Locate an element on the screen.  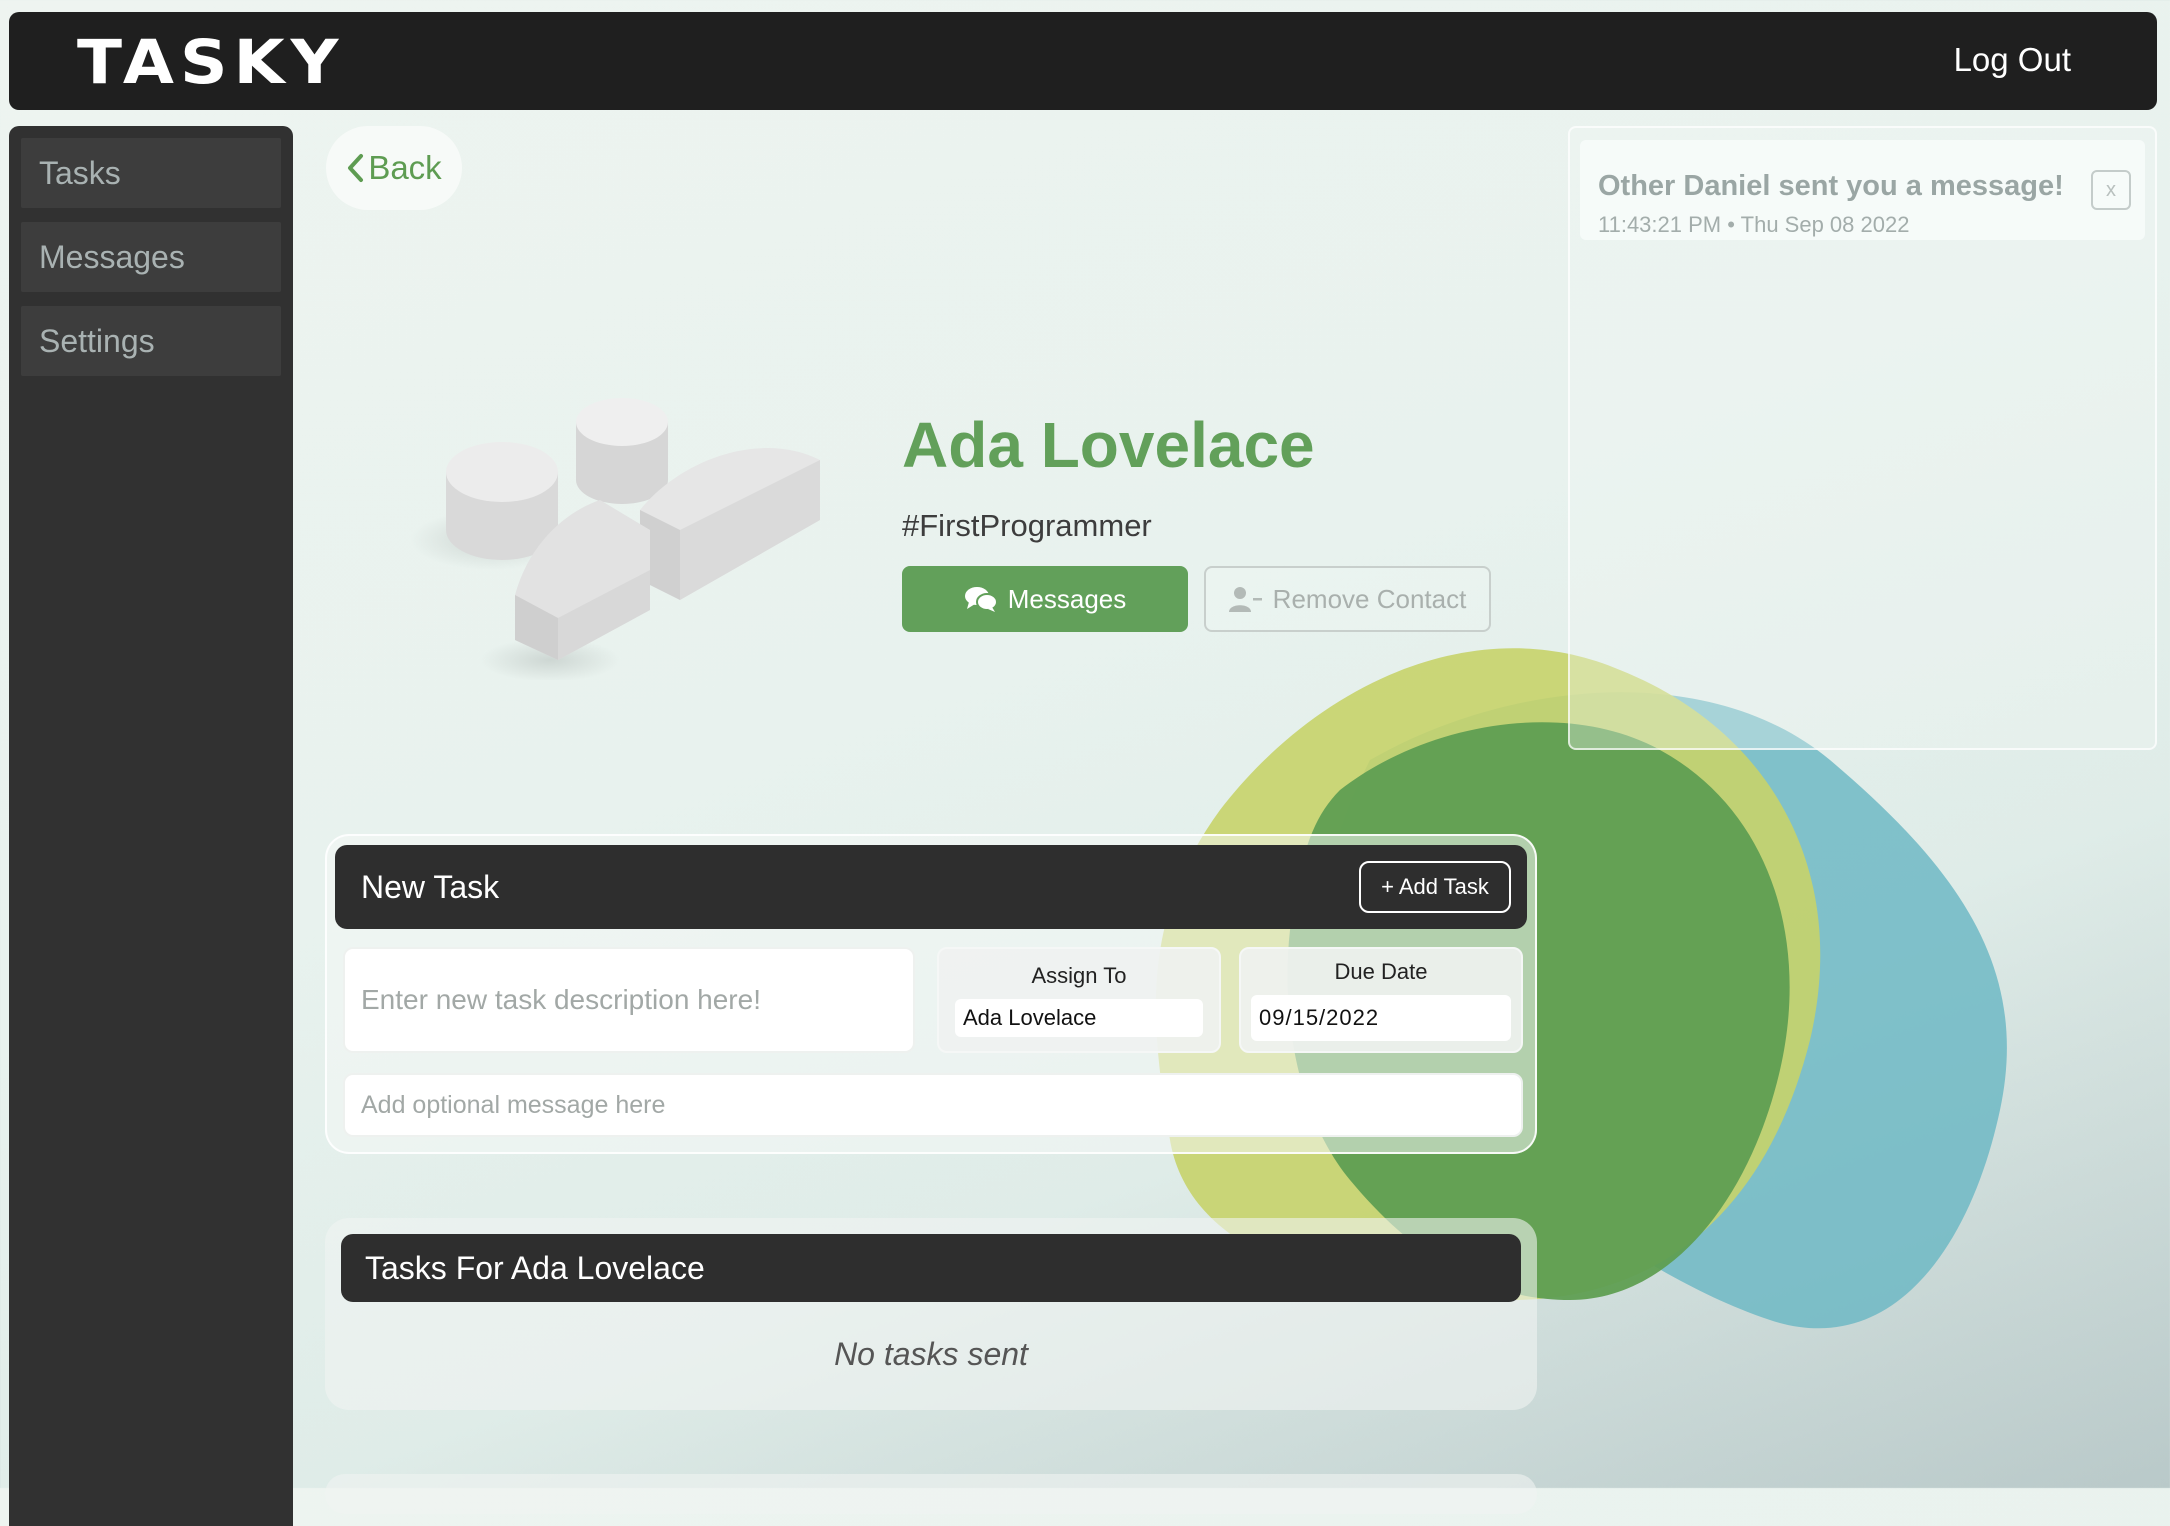
messages-button: Messages is located at coordinates (1045, 599).